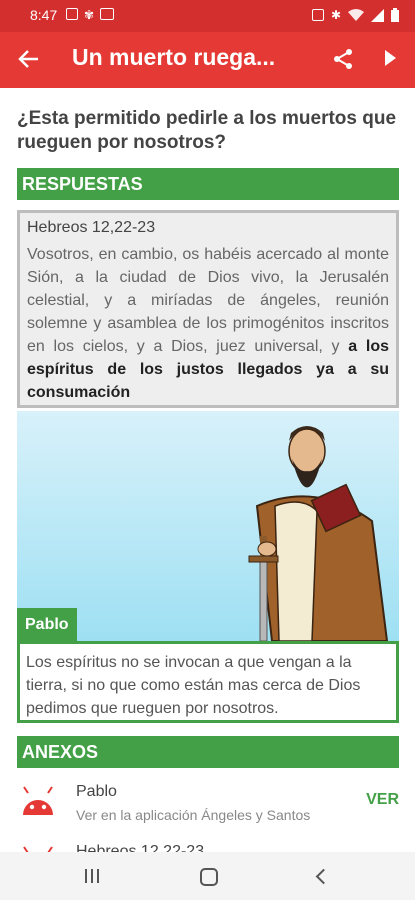  Describe the element at coordinates (29, 59) in the screenshot. I see `back-arrow-icon` at that location.